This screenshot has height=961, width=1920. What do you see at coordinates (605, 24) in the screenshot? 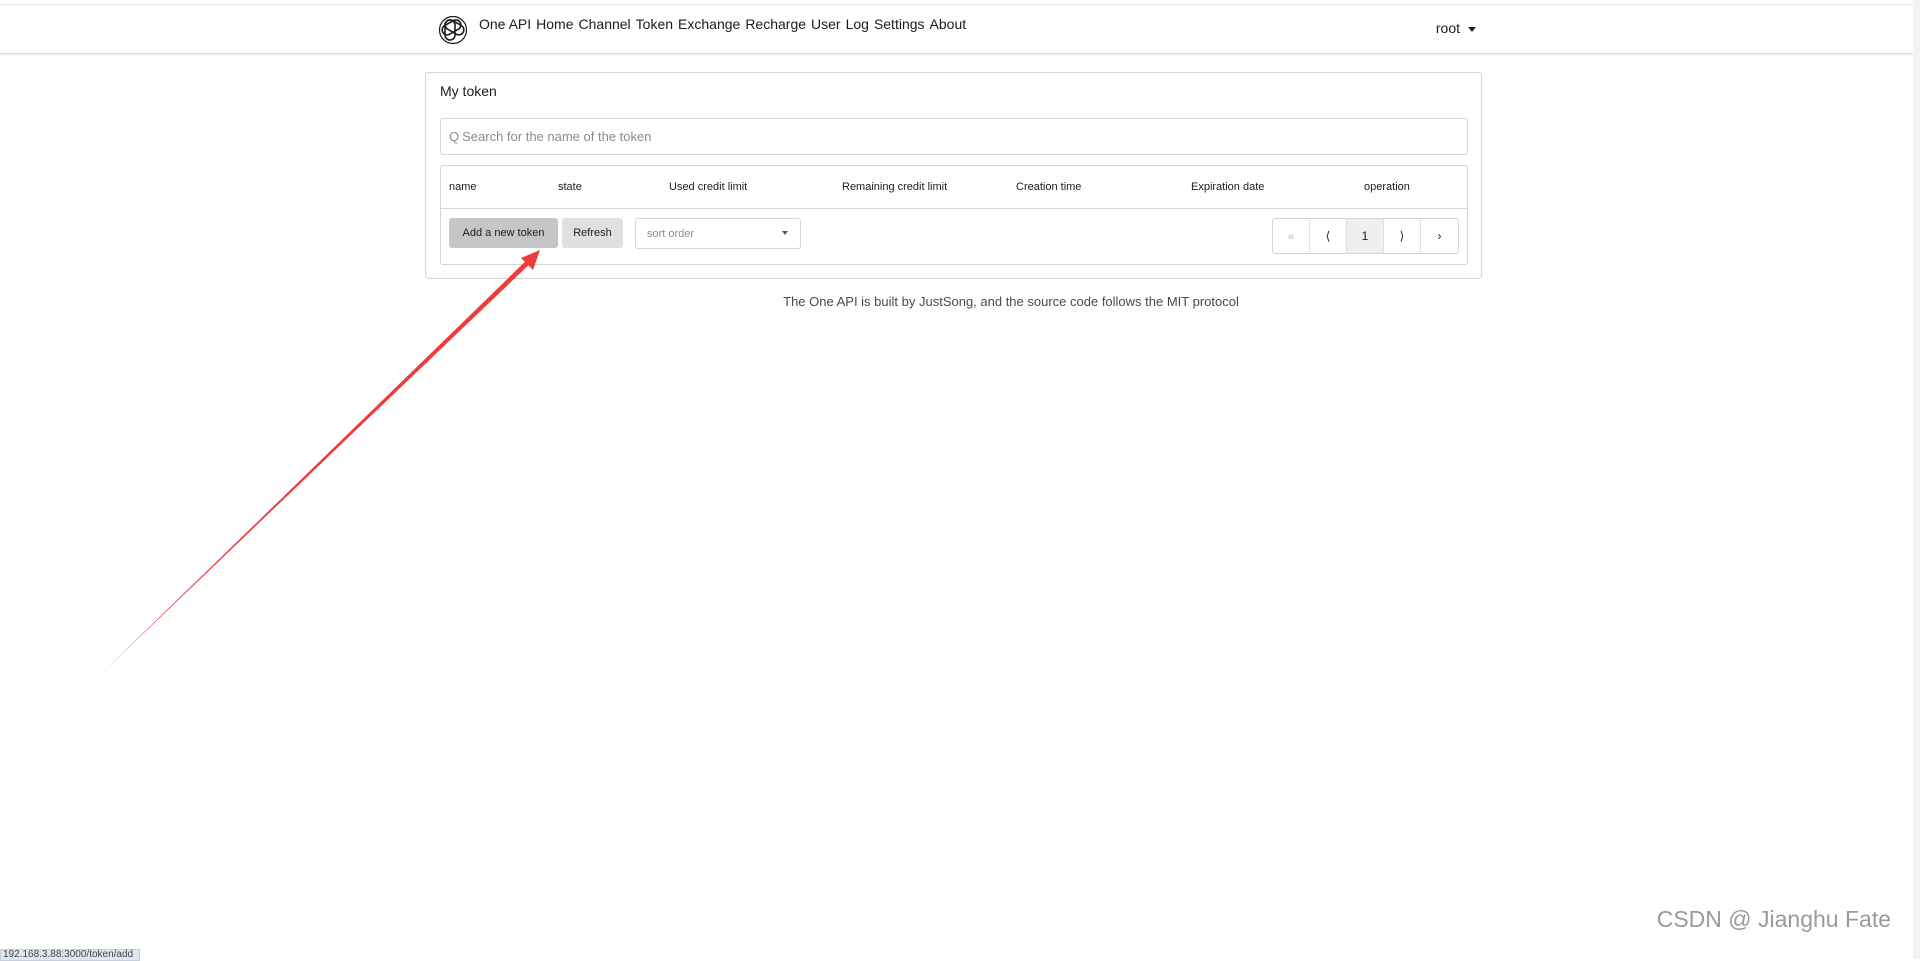
I see `nav-item-channel: Channel` at bounding box center [605, 24].